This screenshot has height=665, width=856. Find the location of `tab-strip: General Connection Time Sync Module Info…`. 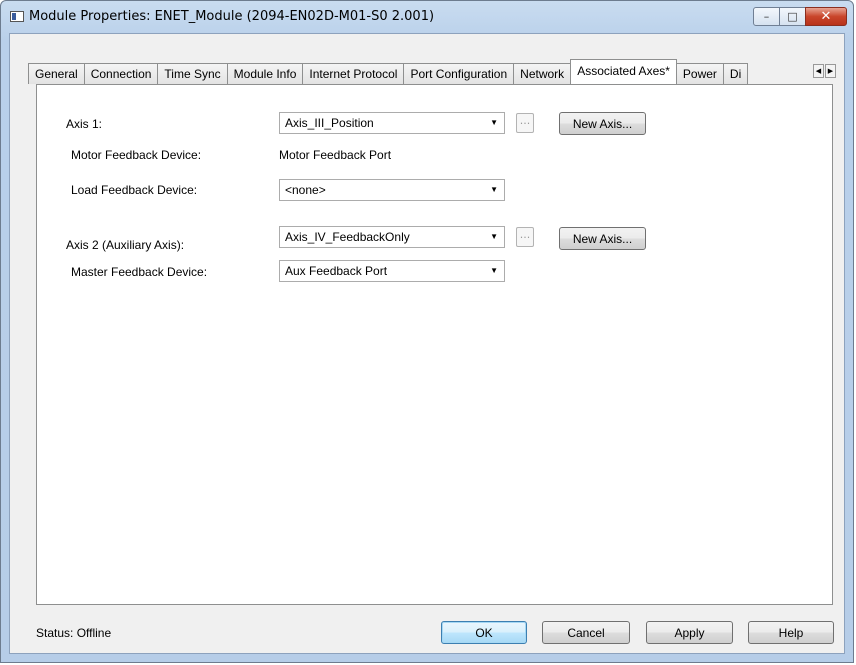

tab-strip: General Connection Time Sync Module Info… is located at coordinates (388, 71).